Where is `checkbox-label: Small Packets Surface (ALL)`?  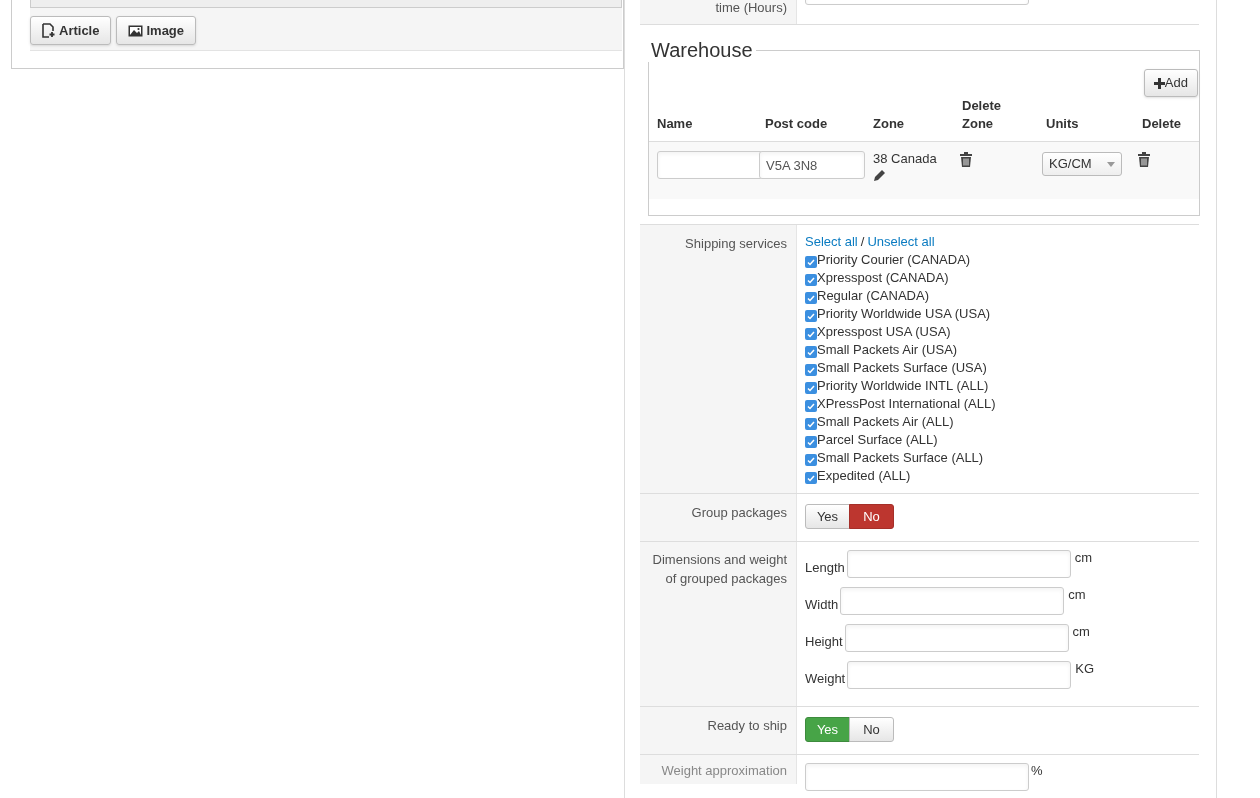 checkbox-label: Small Packets Surface (ALL) is located at coordinates (900, 458).